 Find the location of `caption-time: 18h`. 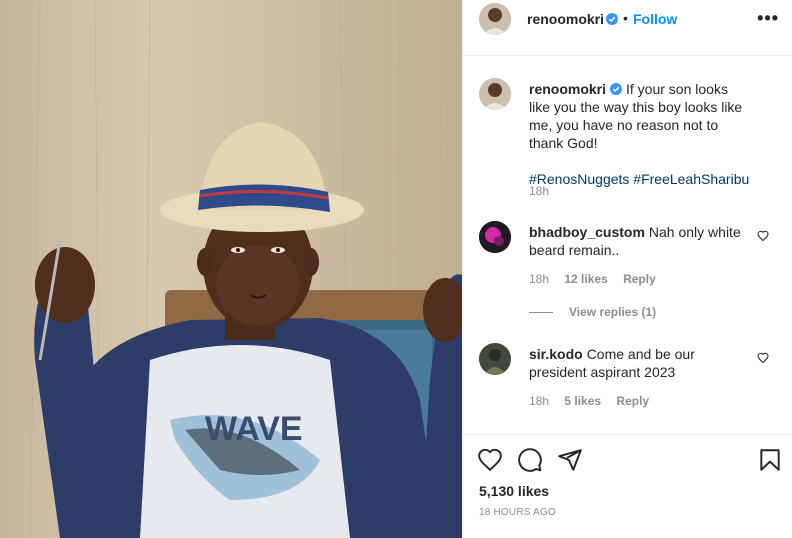

caption-time: 18h is located at coordinates (539, 191).